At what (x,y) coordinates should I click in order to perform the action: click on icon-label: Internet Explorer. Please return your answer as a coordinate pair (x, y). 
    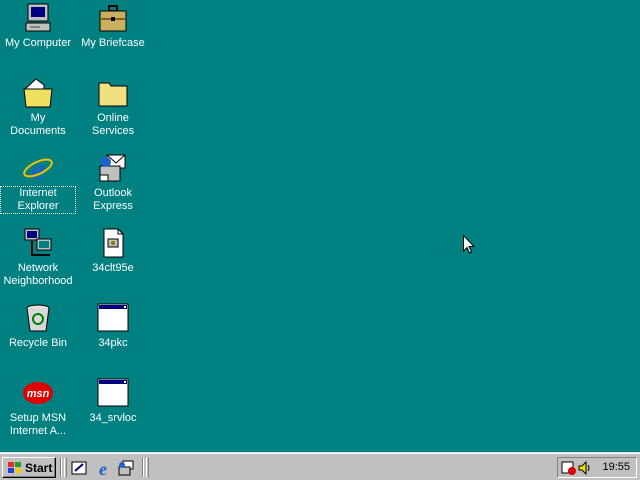
    Looking at the image, I should click on (38, 200).